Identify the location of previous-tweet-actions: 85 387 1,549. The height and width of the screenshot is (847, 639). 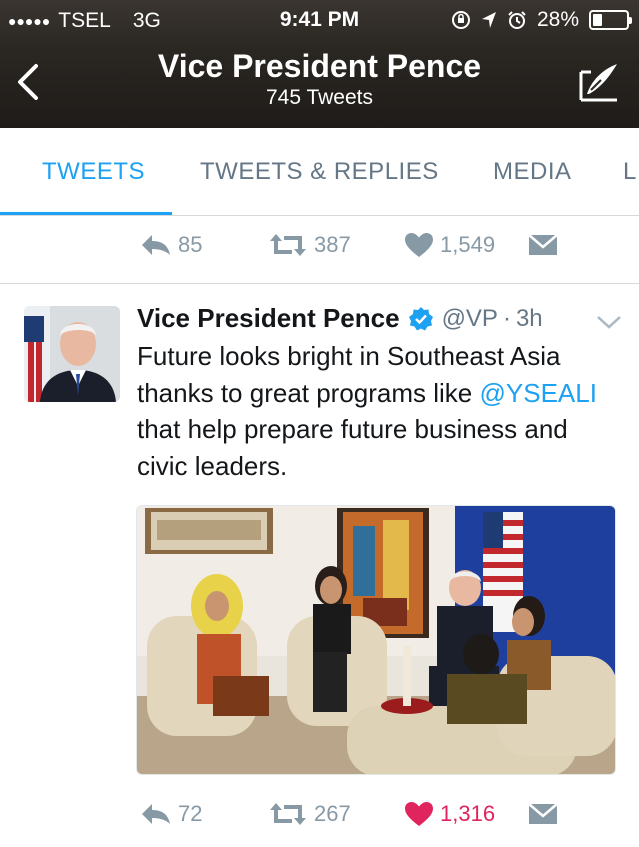
(319, 248).